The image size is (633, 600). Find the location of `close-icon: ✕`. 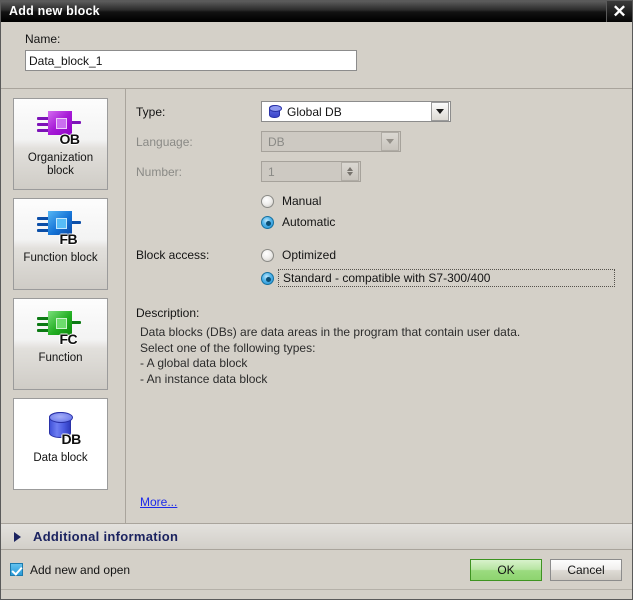

close-icon: ✕ is located at coordinates (619, 11).